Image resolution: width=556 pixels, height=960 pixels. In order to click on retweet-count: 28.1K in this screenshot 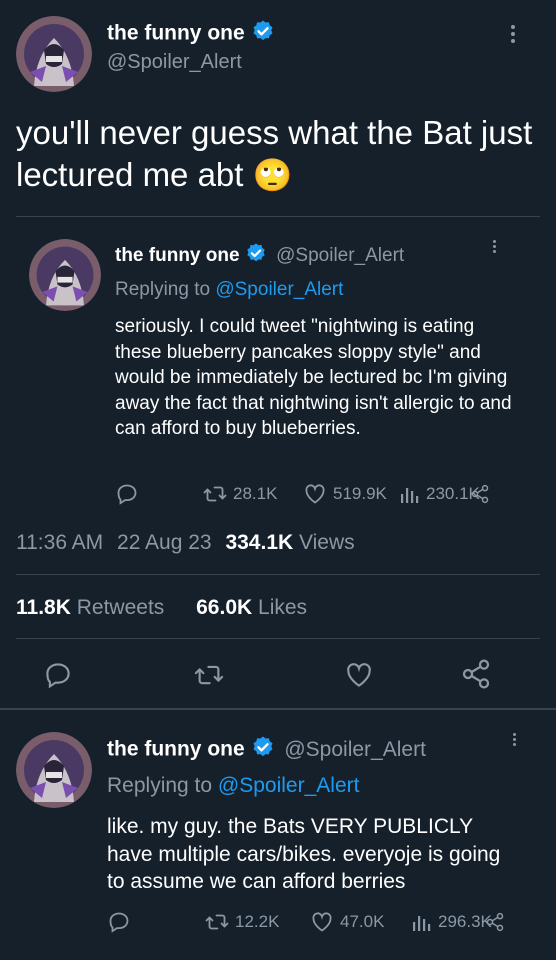, I will do `click(255, 493)`.